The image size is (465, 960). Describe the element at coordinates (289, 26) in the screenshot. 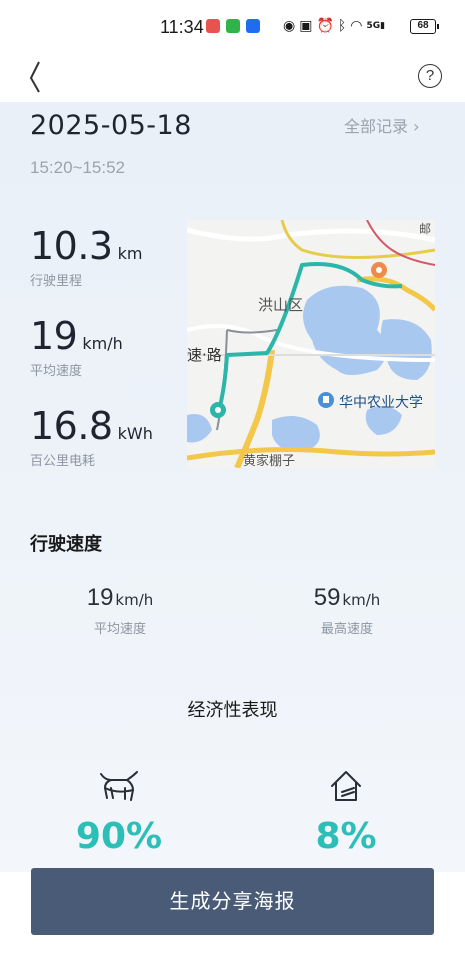

I see `eye-icon: ◉` at that location.